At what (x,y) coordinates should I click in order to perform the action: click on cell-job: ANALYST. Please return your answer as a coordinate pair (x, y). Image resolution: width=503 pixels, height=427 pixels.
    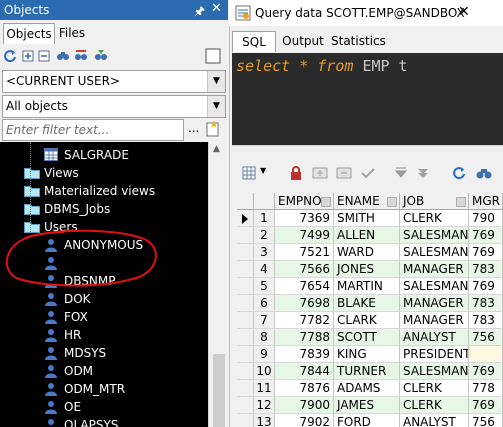
    Looking at the image, I should click on (434, 337).